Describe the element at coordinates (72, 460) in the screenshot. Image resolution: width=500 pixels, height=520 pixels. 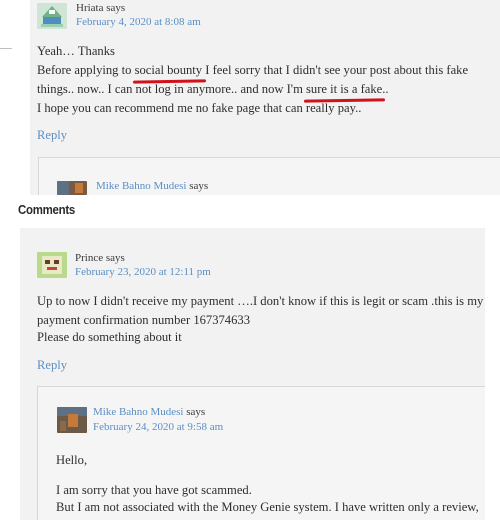
I see `reply-line: Hello,` at that location.